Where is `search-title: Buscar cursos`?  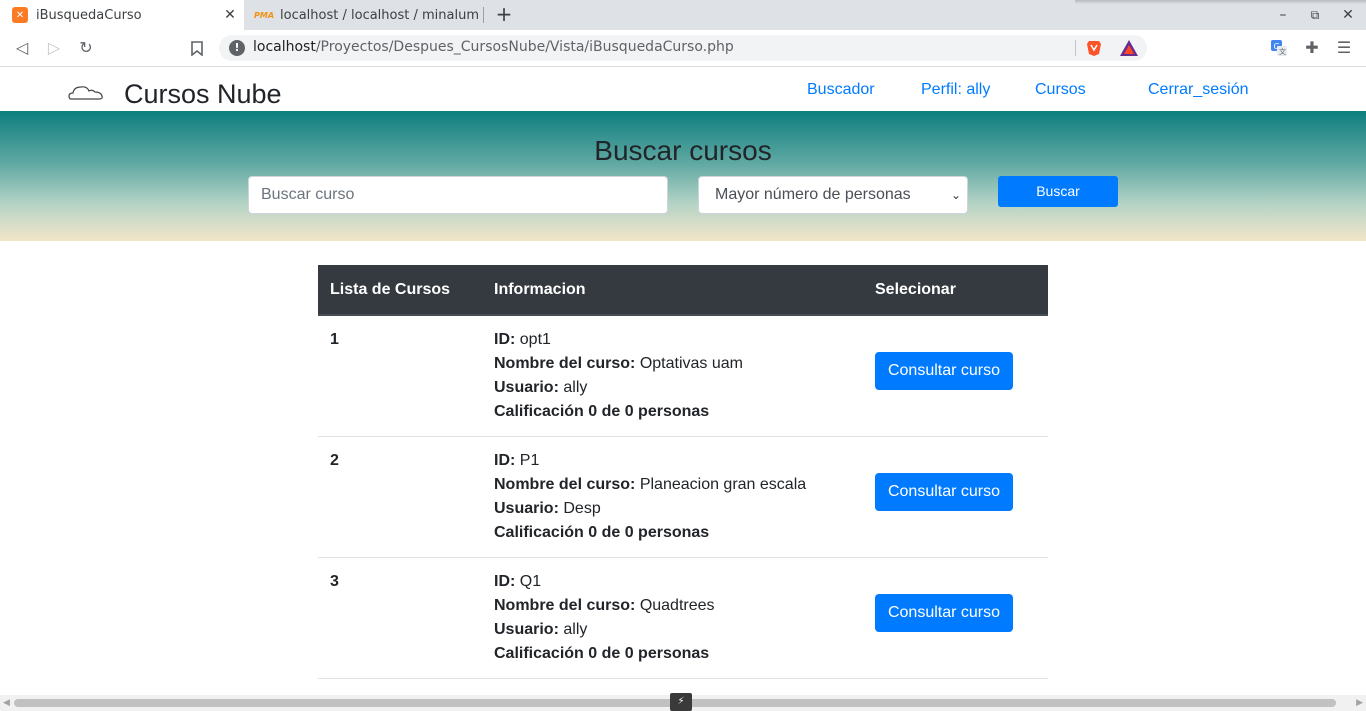 search-title: Buscar cursos is located at coordinates (683, 150).